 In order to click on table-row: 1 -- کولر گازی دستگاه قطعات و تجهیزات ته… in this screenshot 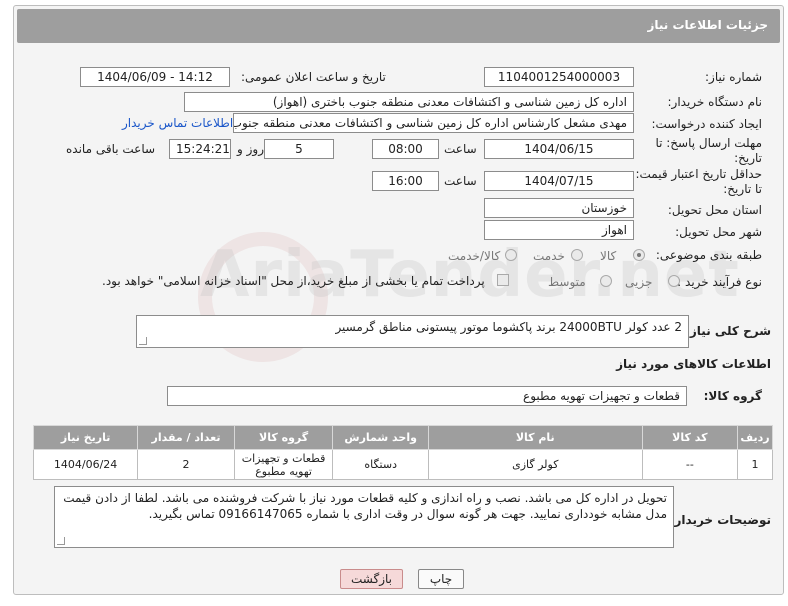, I will do `click(402, 464)`.